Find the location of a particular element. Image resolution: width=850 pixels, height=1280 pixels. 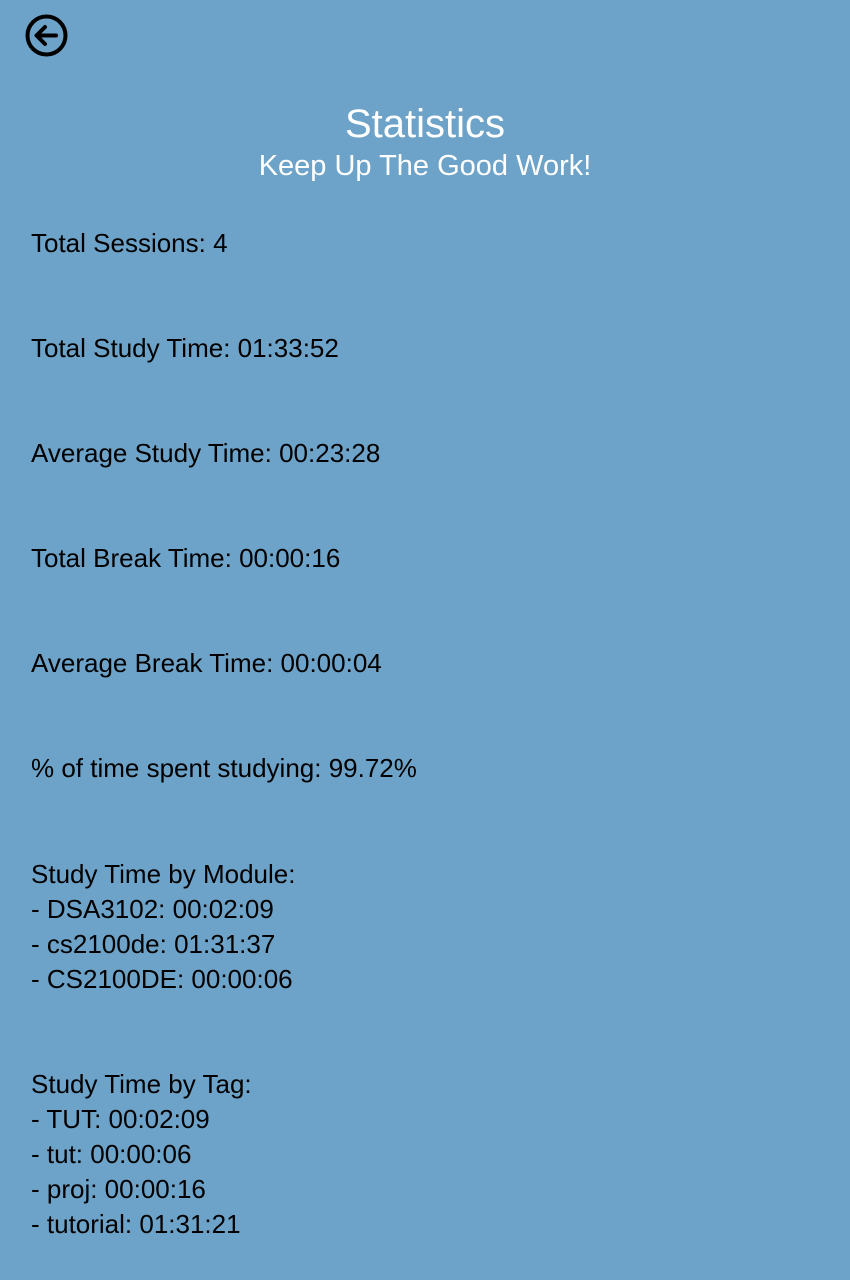

average-break-time: Average Break Time: 00:00:04 is located at coordinates (206, 663).